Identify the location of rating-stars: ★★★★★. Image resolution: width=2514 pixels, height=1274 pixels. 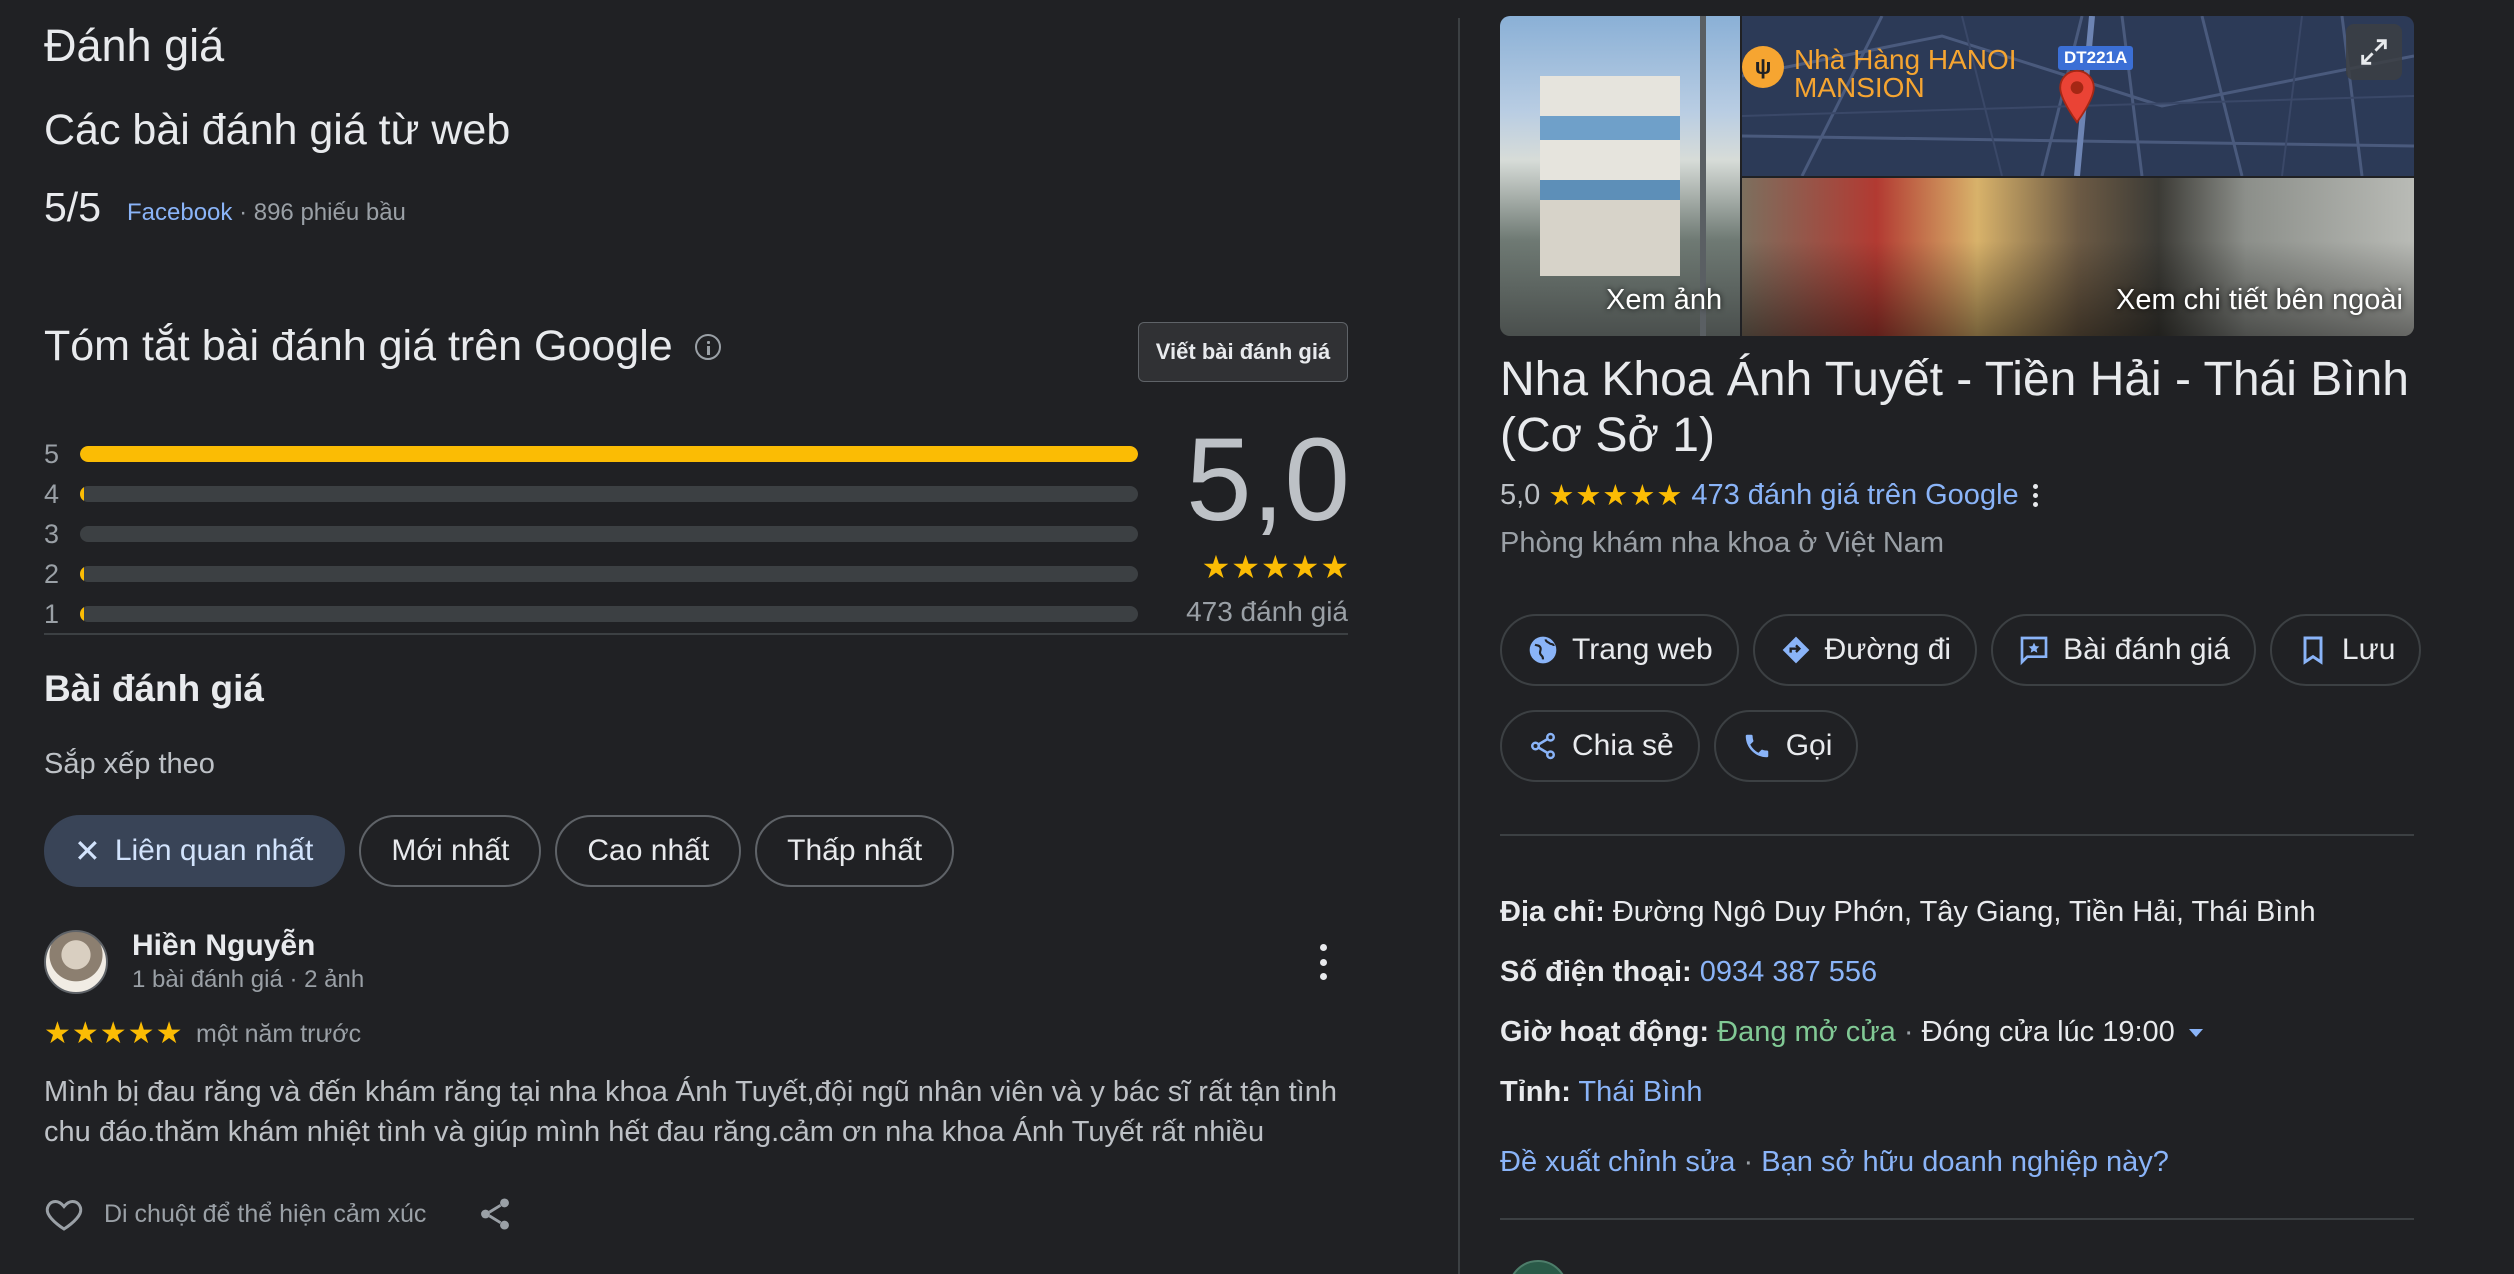
(1616, 496).